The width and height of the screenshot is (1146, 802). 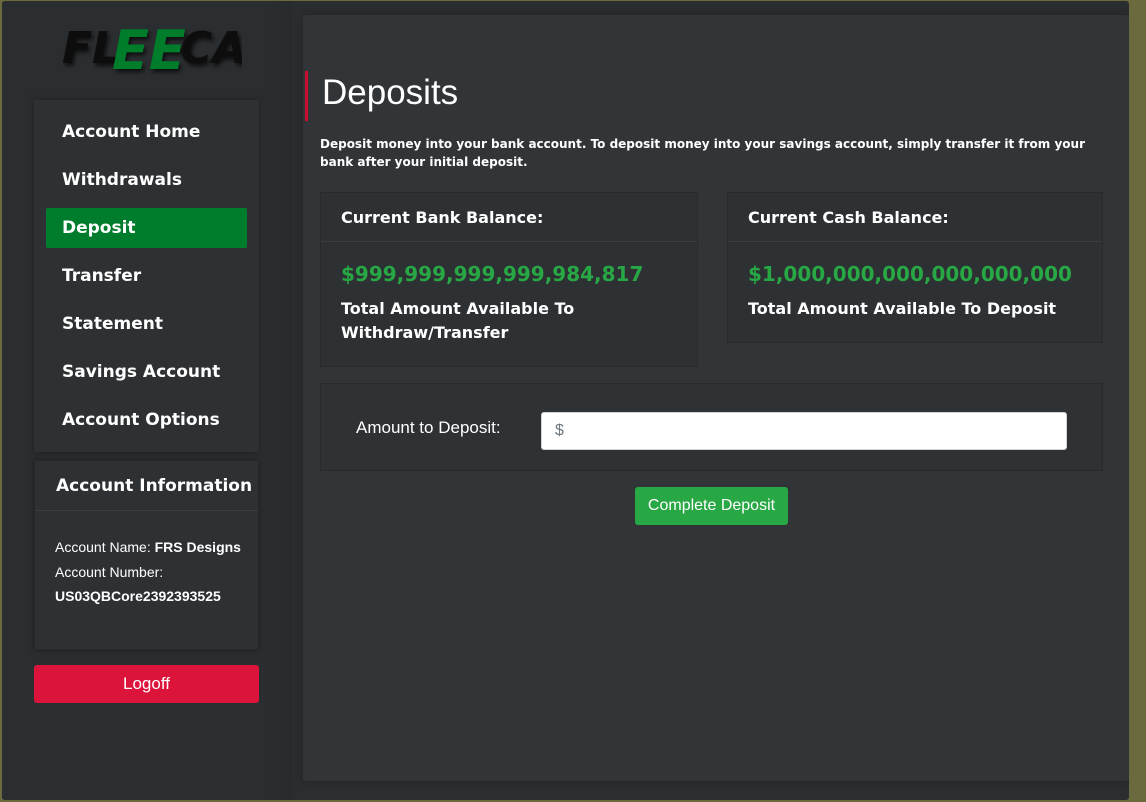 I want to click on amount-input-wrapper, so click(x=804, y=431).